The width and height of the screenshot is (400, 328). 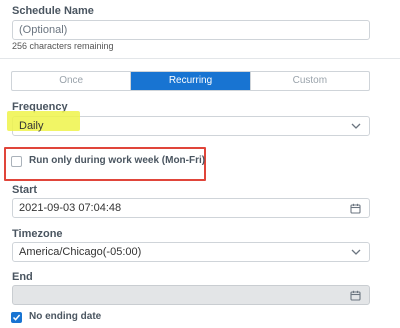 What do you see at coordinates (37, 234) in the screenshot?
I see `timezone-label: Timezone` at bounding box center [37, 234].